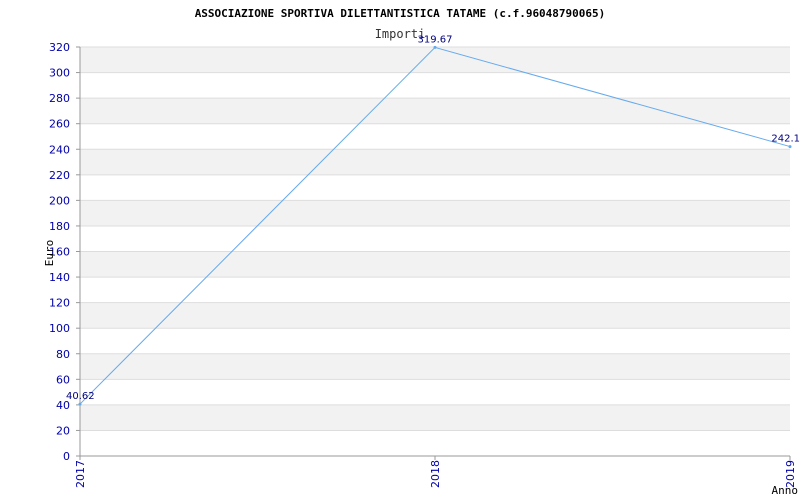 Image resolution: width=800 pixels, height=500 pixels. I want to click on y-axis-label: Euro, so click(49, 253).